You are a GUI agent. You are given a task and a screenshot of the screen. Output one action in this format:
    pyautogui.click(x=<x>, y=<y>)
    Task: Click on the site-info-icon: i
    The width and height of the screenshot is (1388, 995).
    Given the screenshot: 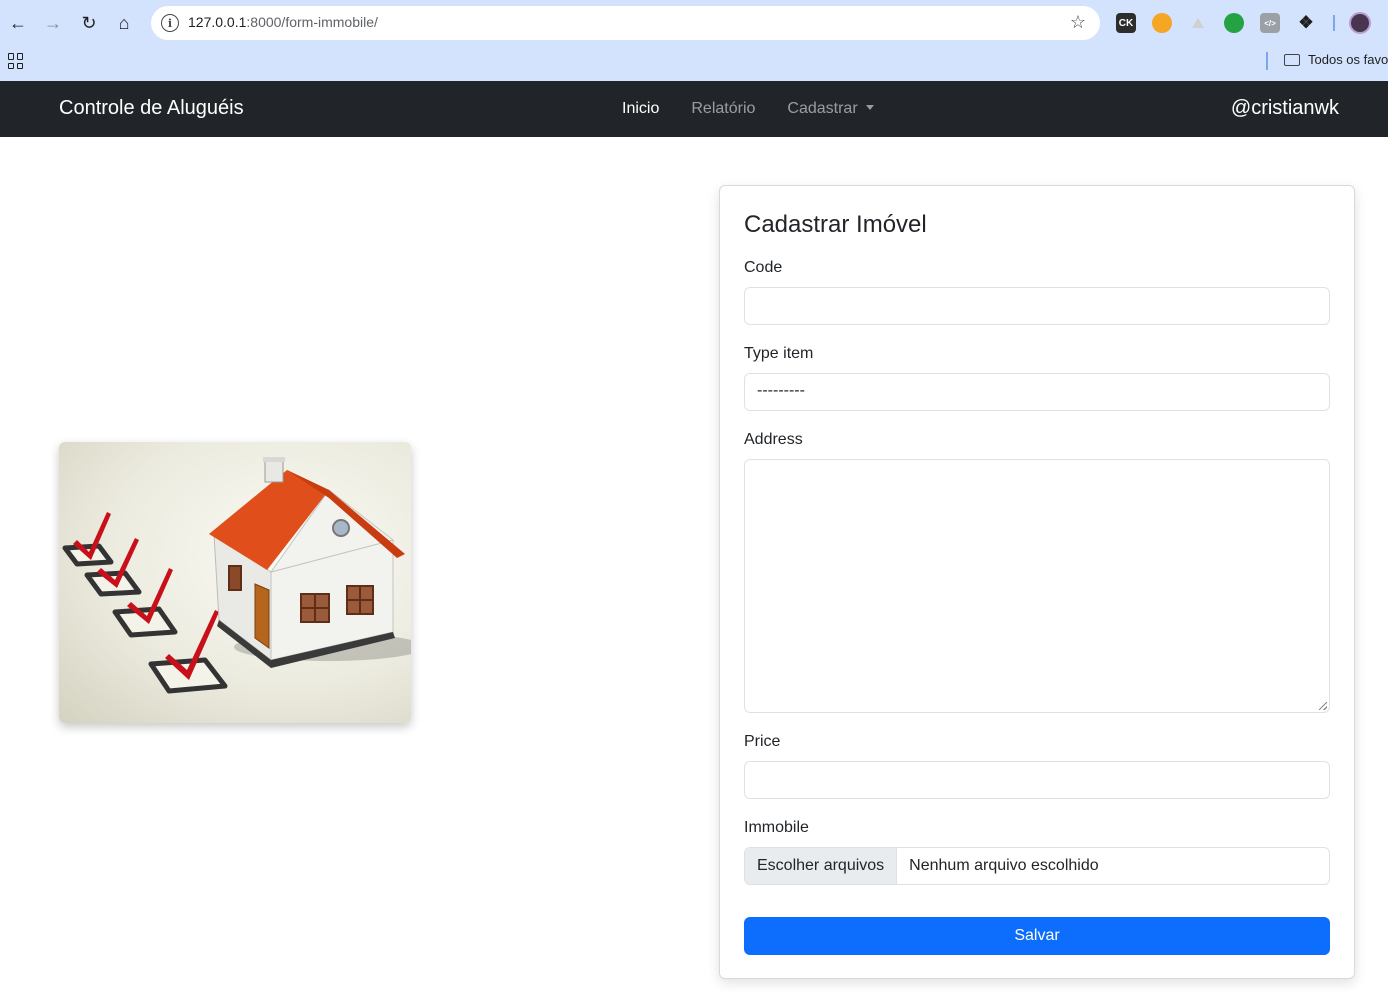 What is the action you would take?
    pyautogui.click(x=170, y=23)
    